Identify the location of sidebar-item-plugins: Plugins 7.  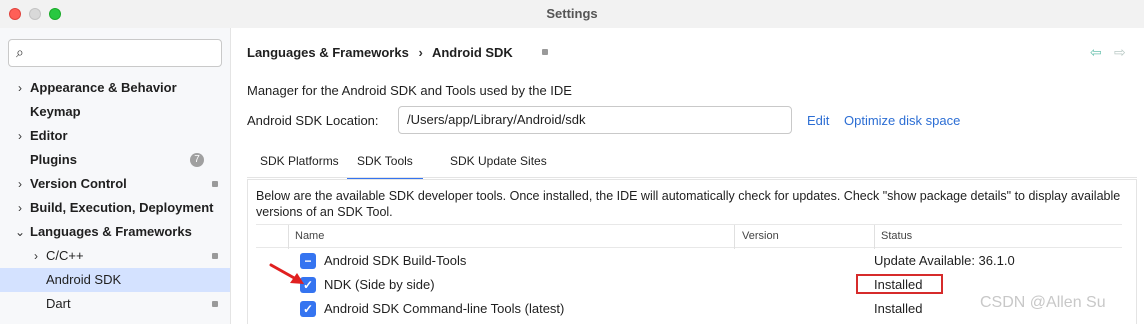
(115, 160).